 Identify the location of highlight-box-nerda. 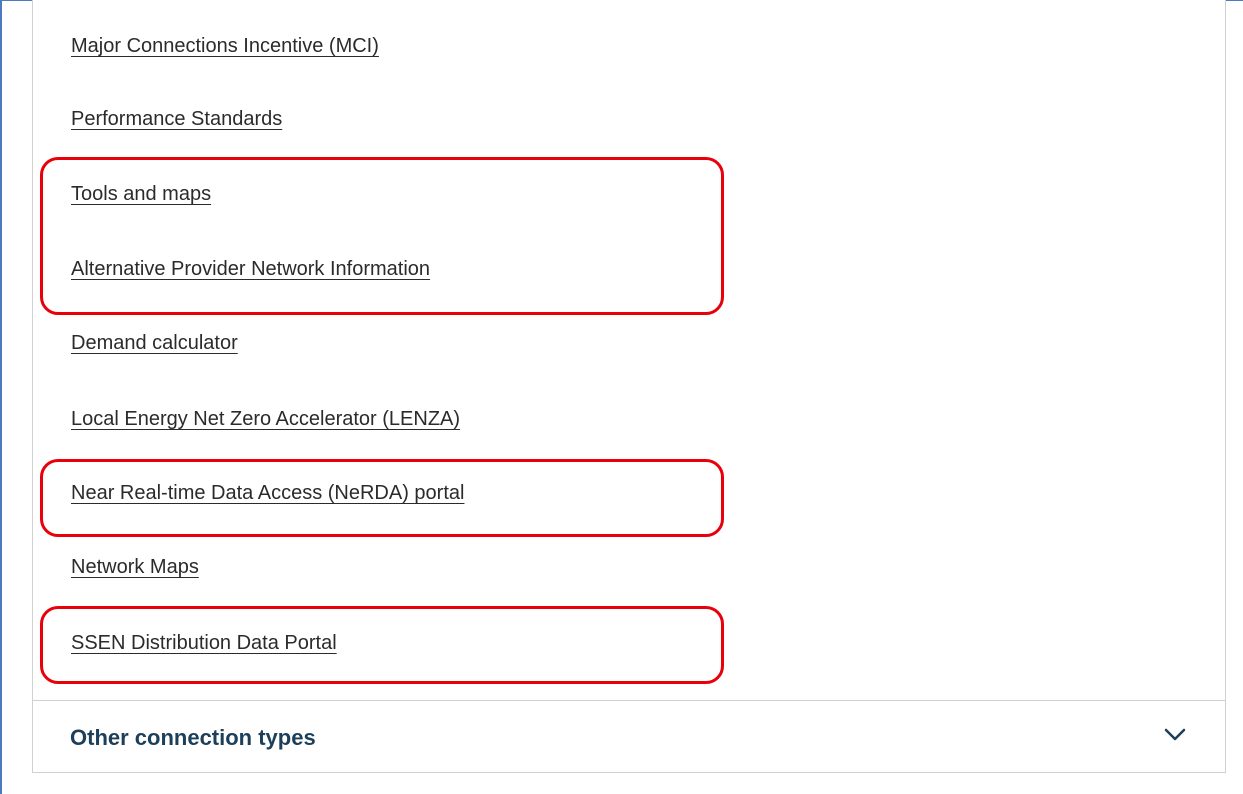
(382, 498).